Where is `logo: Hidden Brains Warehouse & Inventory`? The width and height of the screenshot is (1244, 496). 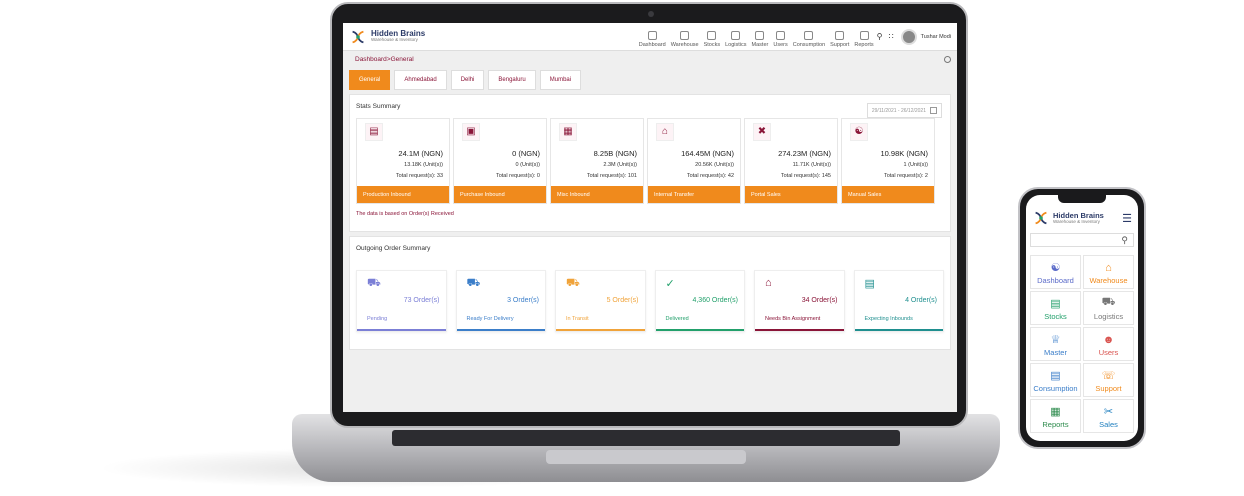 logo: Hidden Brains Warehouse & Inventory is located at coordinates (387, 37).